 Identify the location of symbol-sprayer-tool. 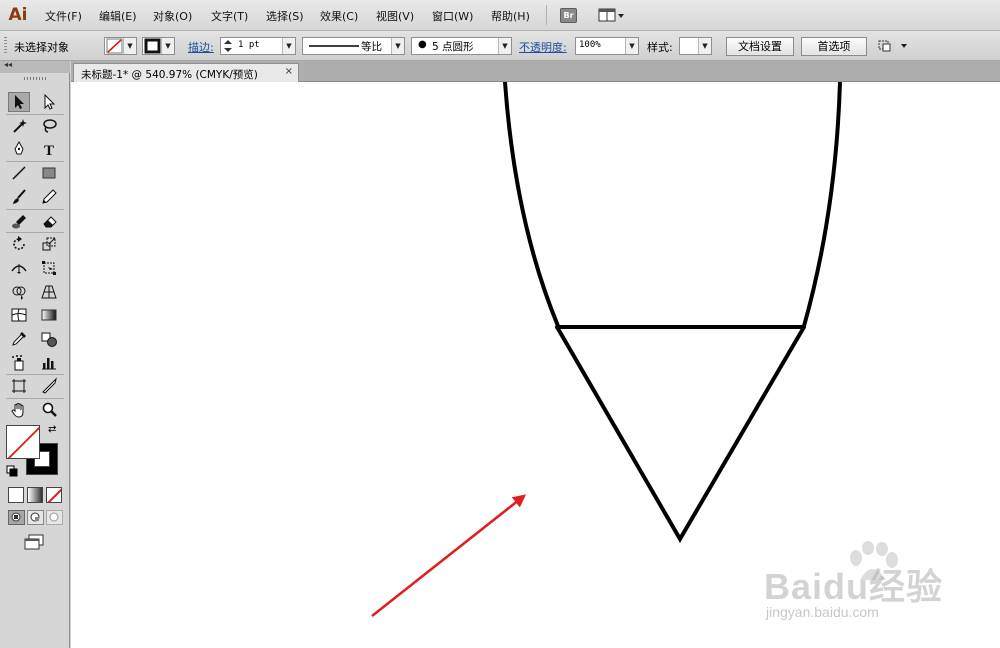
(19, 363).